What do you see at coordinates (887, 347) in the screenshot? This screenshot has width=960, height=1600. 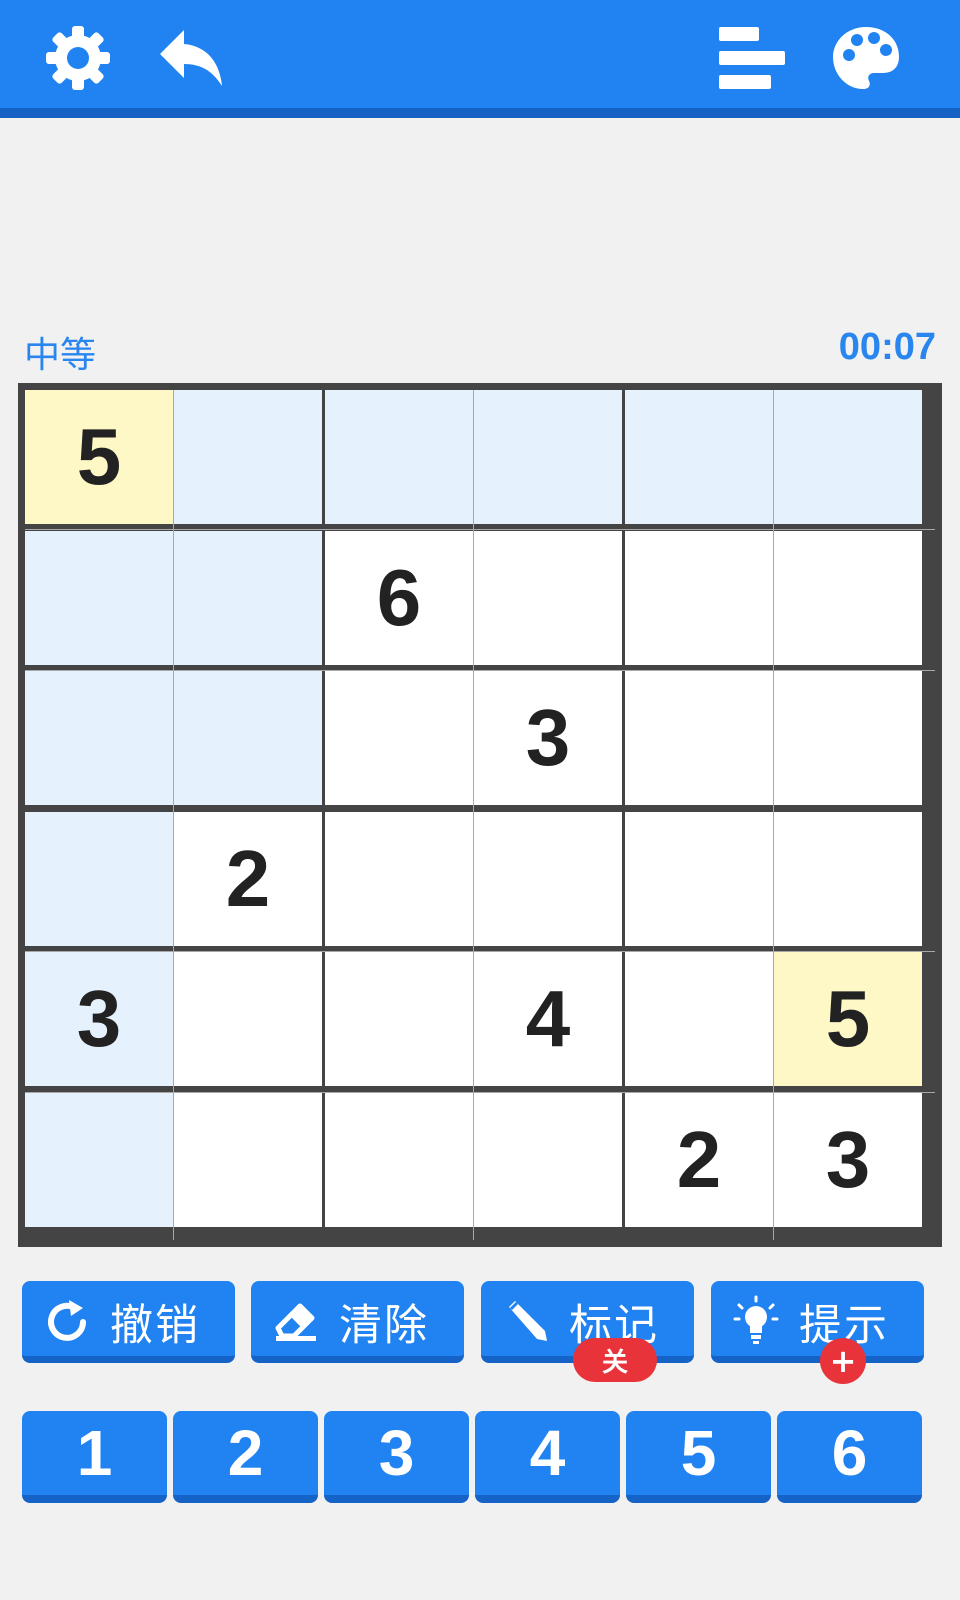 I see `timer: 00:07` at bounding box center [887, 347].